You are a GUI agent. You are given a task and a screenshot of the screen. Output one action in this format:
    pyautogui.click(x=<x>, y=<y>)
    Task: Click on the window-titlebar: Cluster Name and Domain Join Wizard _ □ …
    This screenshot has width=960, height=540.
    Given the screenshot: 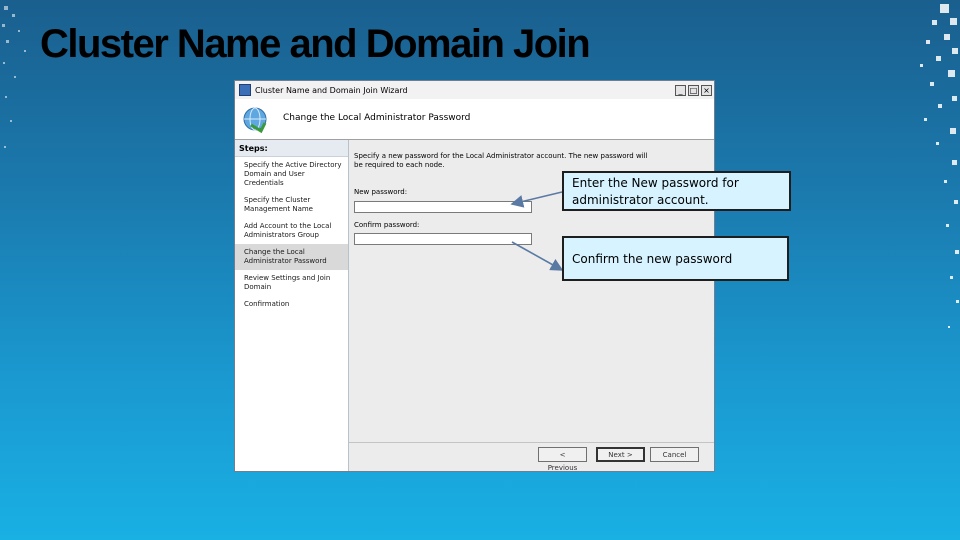 What is the action you would take?
    pyautogui.click(x=474, y=90)
    